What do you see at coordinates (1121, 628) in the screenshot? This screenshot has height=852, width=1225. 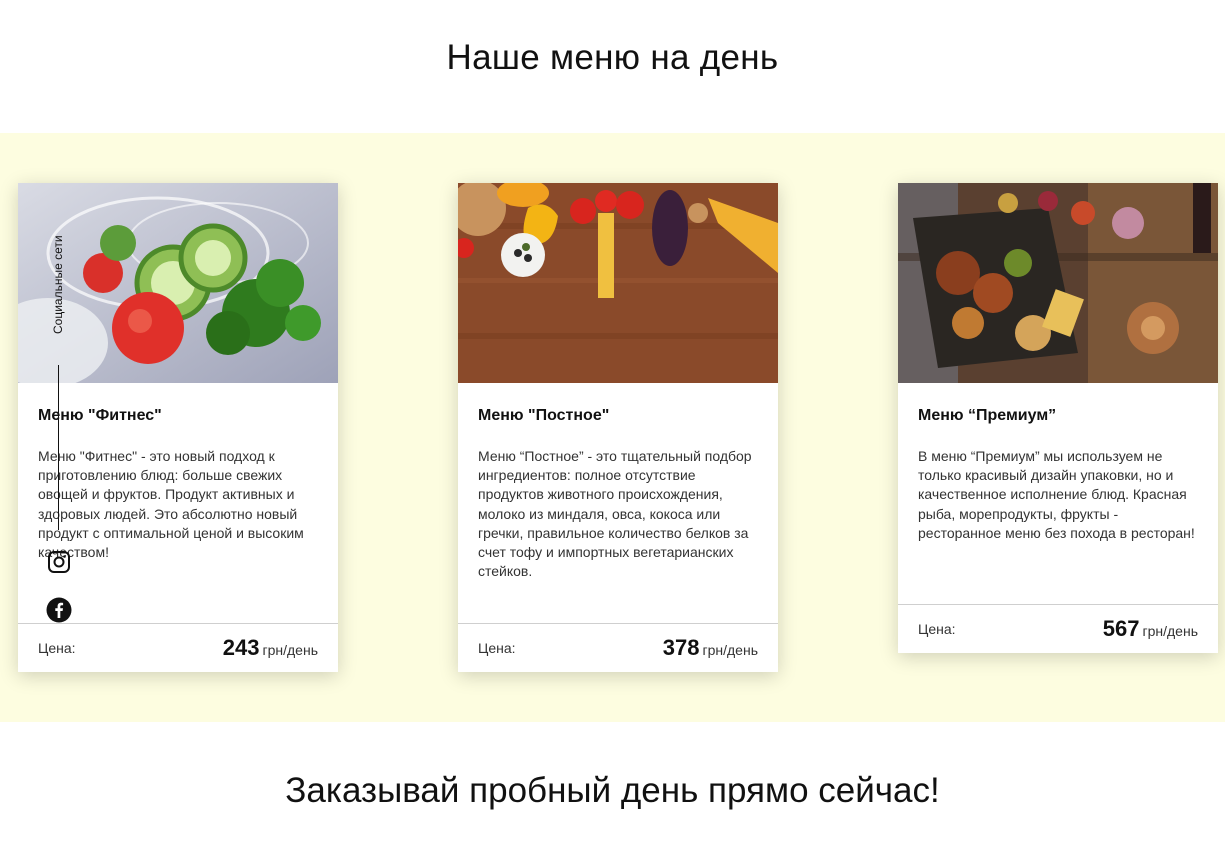 I see `price-amount: 567` at bounding box center [1121, 628].